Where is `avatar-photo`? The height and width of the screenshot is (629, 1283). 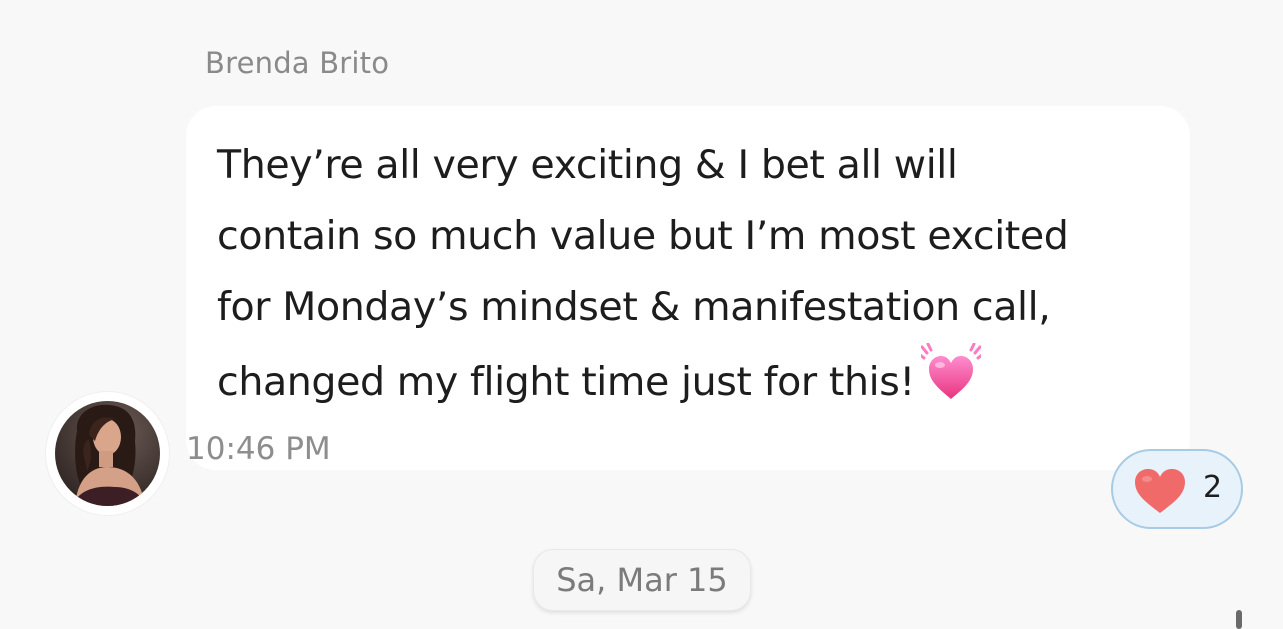
avatar-photo is located at coordinates (107, 453).